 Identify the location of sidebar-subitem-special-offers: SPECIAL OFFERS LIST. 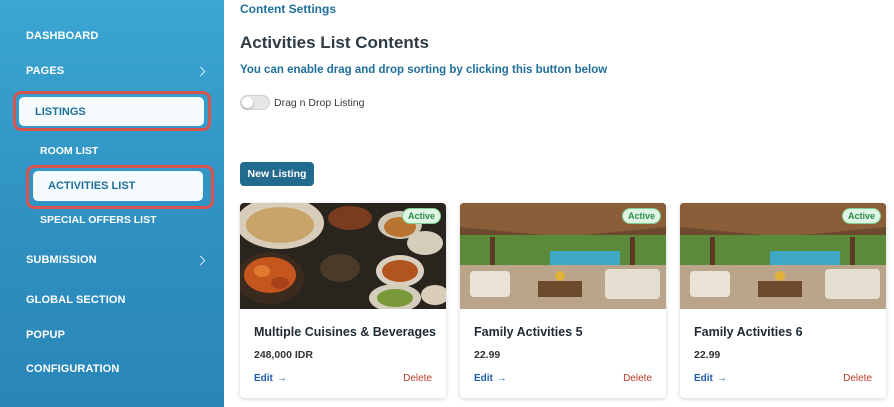
(98, 220).